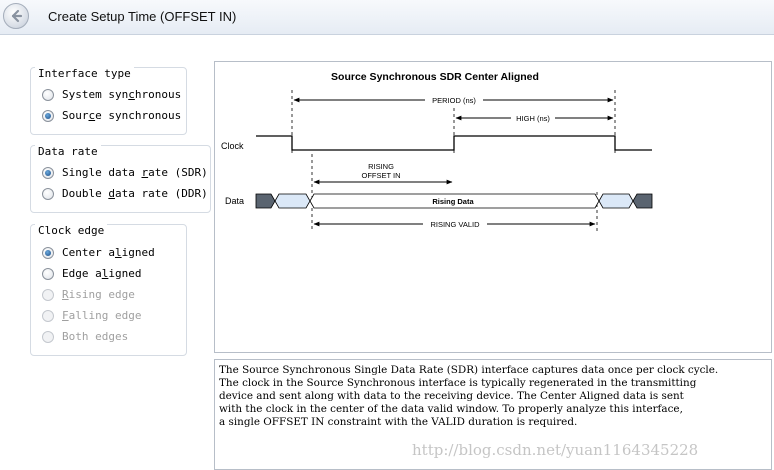 The width and height of the screenshot is (774, 470). I want to click on period-label: PERIOD (ns), so click(454, 100).